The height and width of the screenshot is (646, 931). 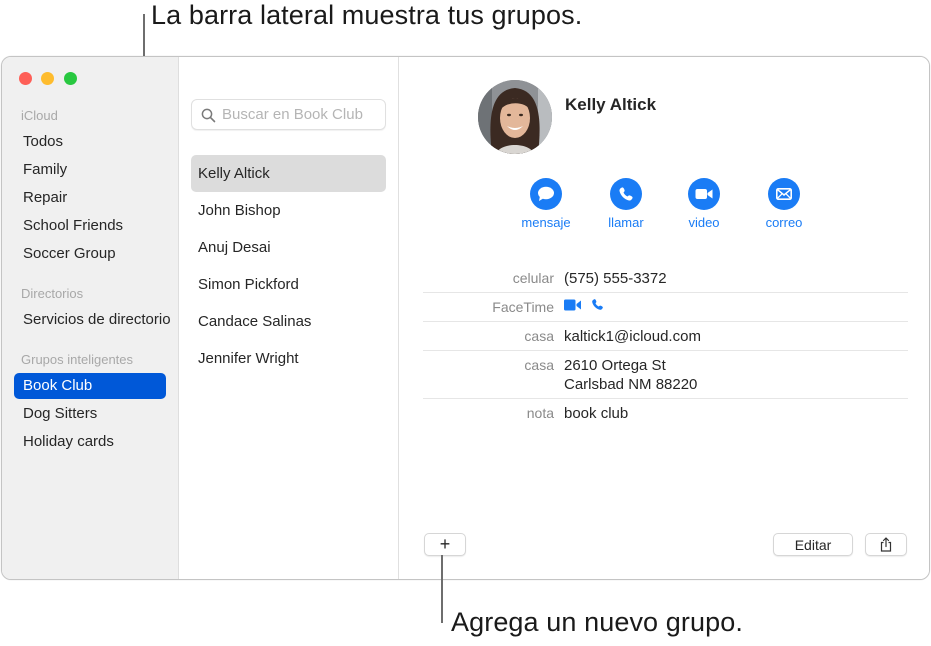 What do you see at coordinates (445, 544) in the screenshot?
I see `add-button: +` at bounding box center [445, 544].